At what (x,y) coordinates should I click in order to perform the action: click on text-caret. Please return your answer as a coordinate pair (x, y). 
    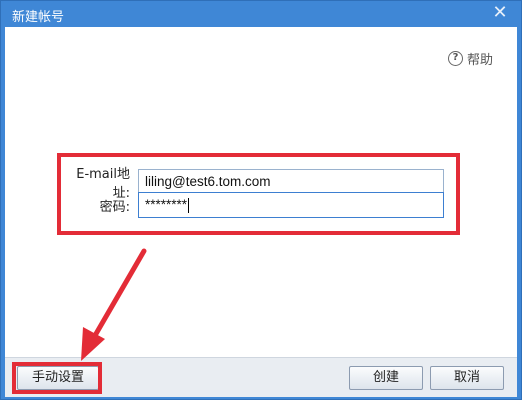
    Looking at the image, I should click on (189, 205).